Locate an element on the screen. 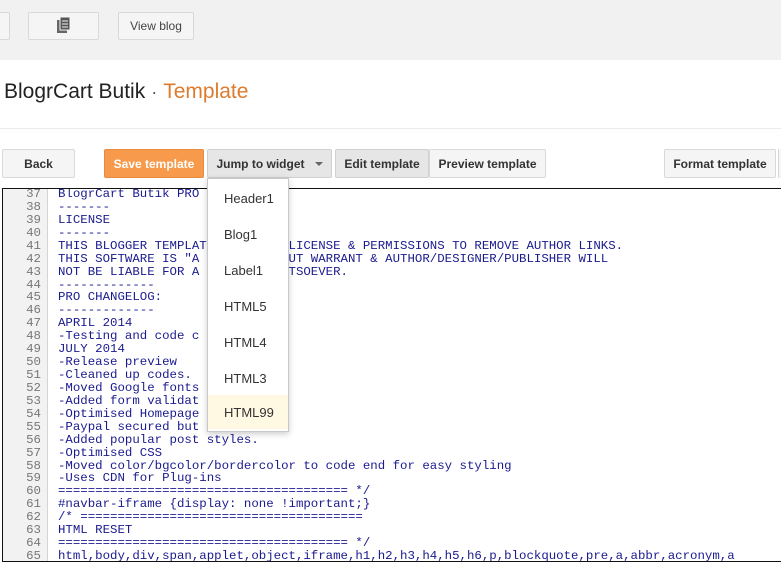 The image size is (781, 583). top-bar: View blog is located at coordinates (390, 30).